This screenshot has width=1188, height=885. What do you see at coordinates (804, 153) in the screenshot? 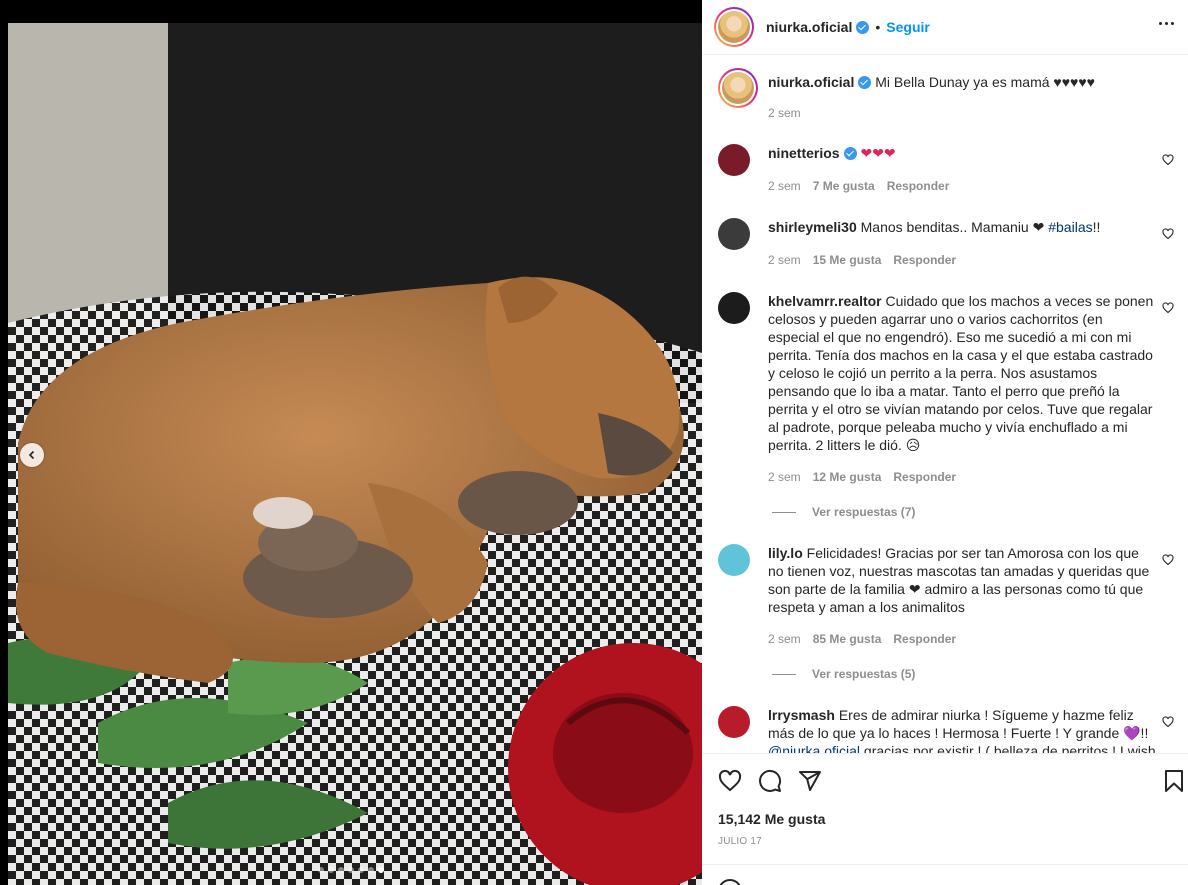
I see `comment-username: ninetterios` at bounding box center [804, 153].